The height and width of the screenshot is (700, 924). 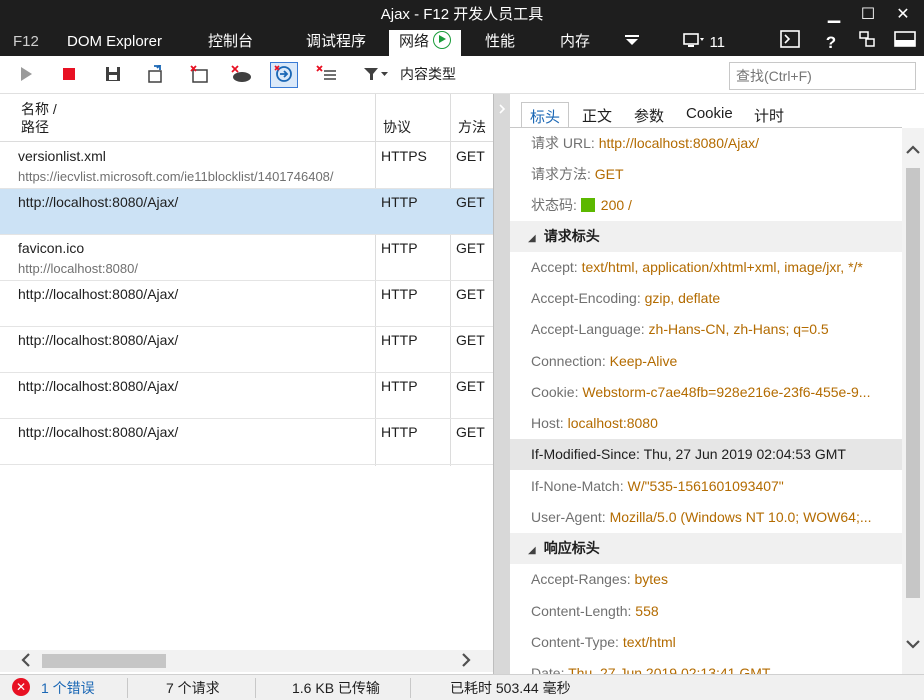 I want to click on error-count-link: 1 个错误, so click(x=68, y=688).